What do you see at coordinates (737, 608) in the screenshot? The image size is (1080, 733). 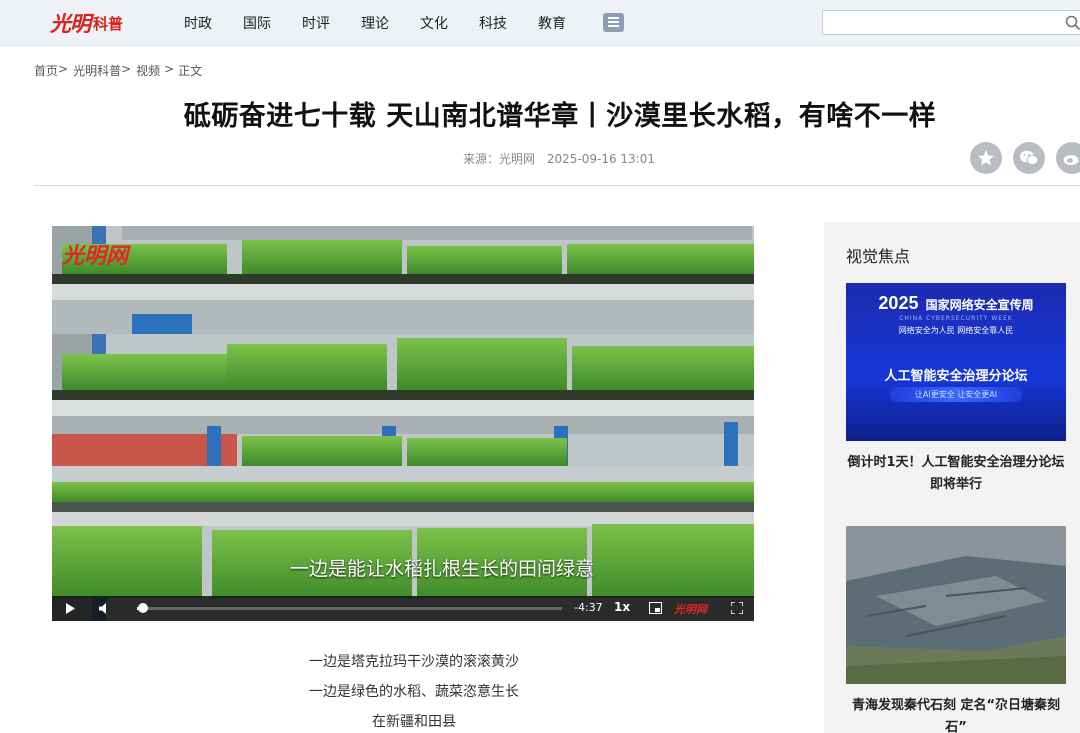 I see `fullscreen-icon` at bounding box center [737, 608].